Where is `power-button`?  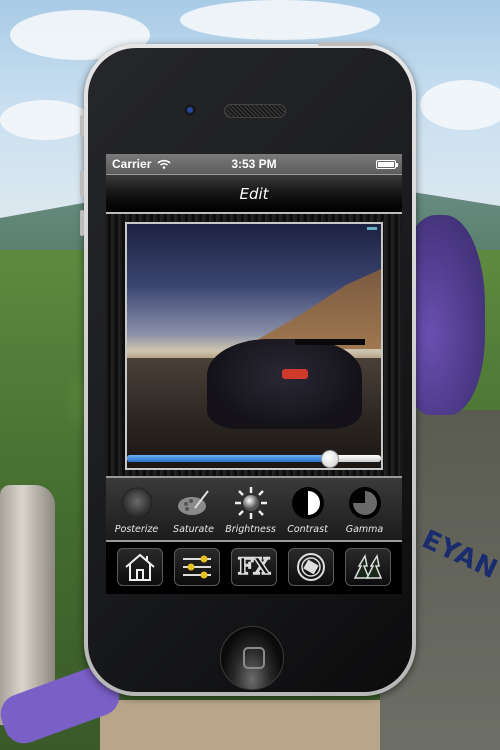
power-button is located at coordinates (346, 44).